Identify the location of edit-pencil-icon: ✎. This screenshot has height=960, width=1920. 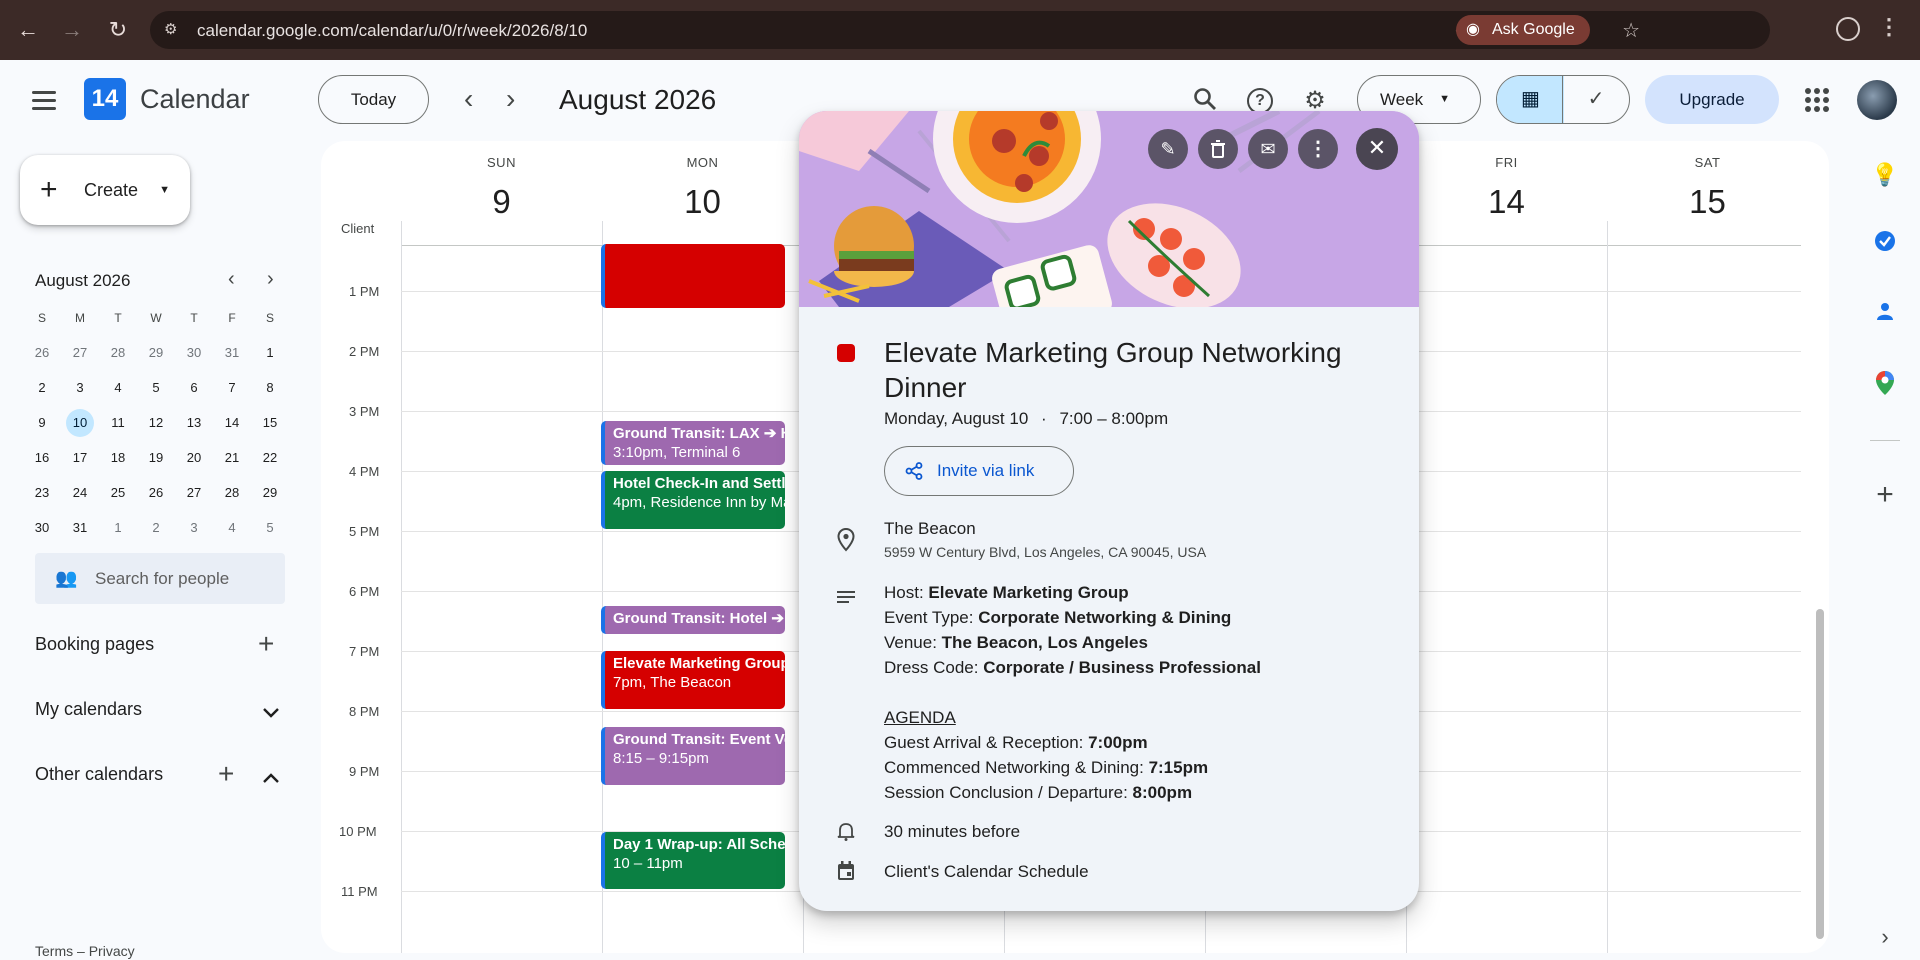
(1168, 149).